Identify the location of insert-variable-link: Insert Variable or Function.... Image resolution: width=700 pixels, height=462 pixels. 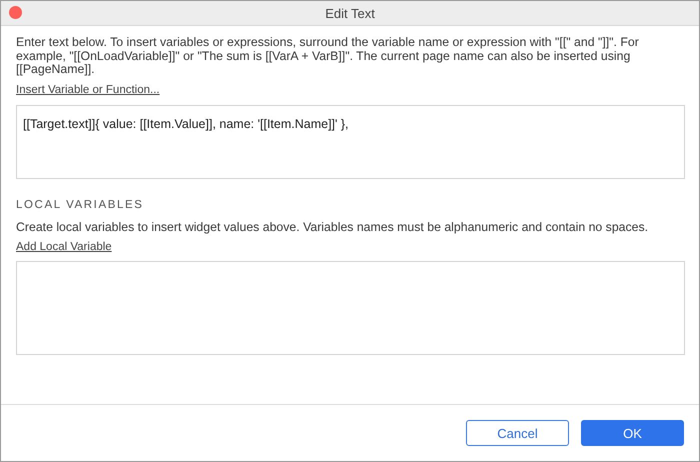
(88, 90).